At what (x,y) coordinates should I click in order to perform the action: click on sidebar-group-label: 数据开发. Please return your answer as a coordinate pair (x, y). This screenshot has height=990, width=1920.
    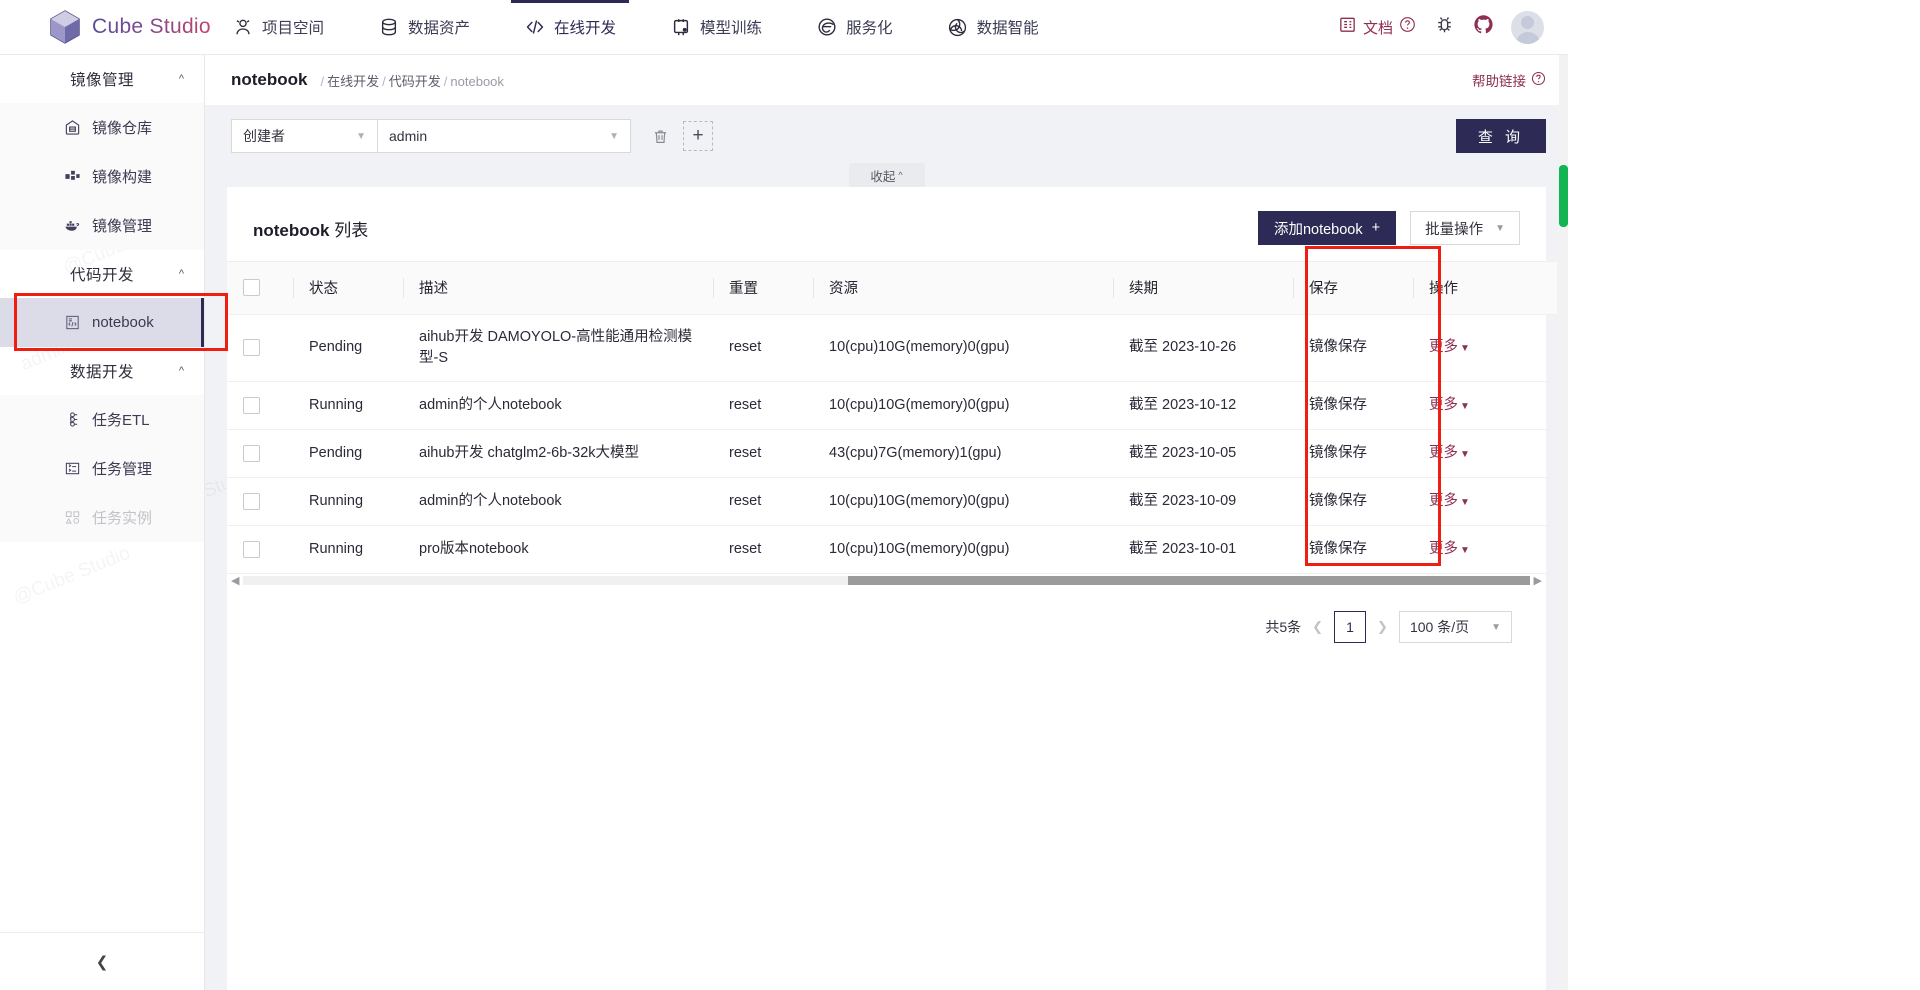
    Looking at the image, I should click on (101, 372).